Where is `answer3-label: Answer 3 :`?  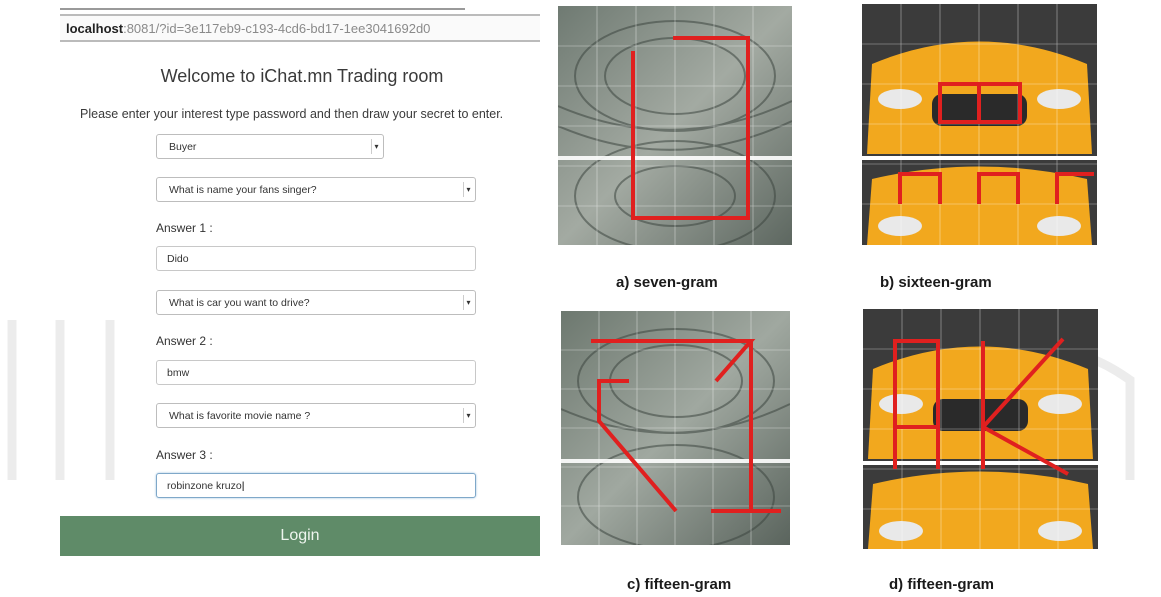 answer3-label: Answer 3 : is located at coordinates (184, 455).